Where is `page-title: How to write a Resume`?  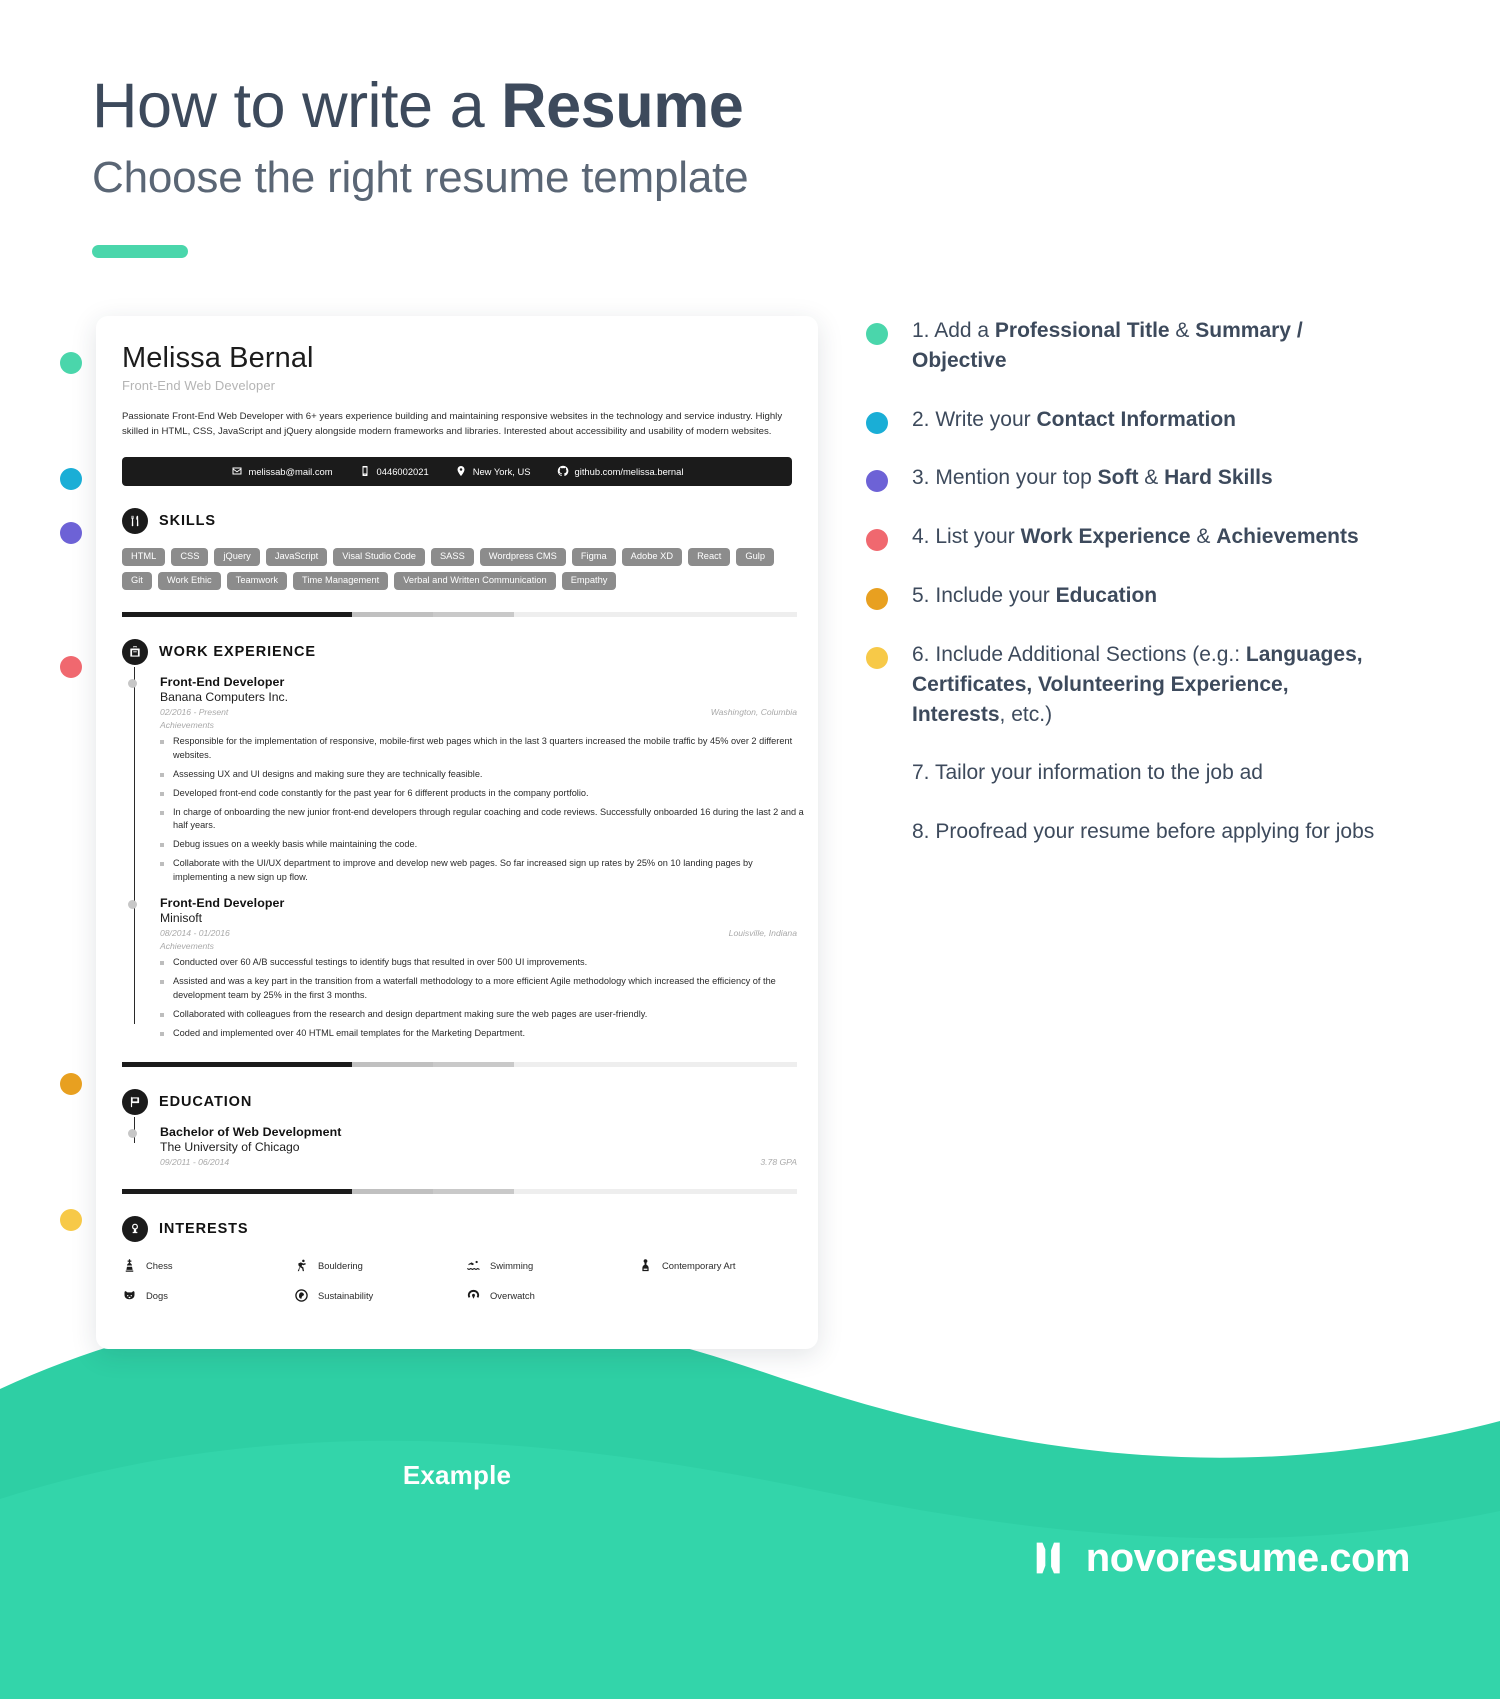
page-title: How to write a Resume is located at coordinates (420, 106).